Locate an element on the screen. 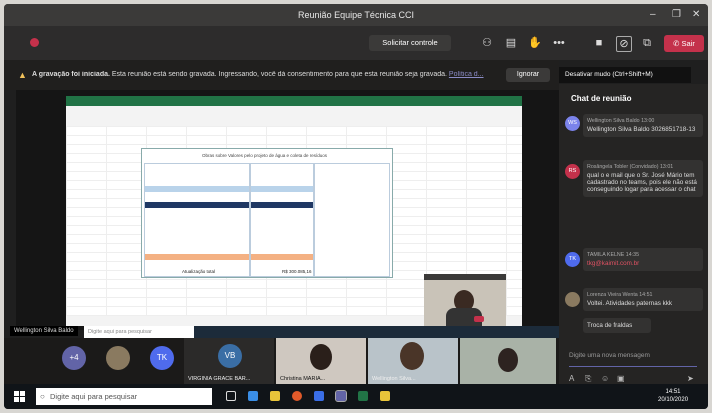 This screenshot has width=712, height=413. file-explorer-icon is located at coordinates (275, 396).